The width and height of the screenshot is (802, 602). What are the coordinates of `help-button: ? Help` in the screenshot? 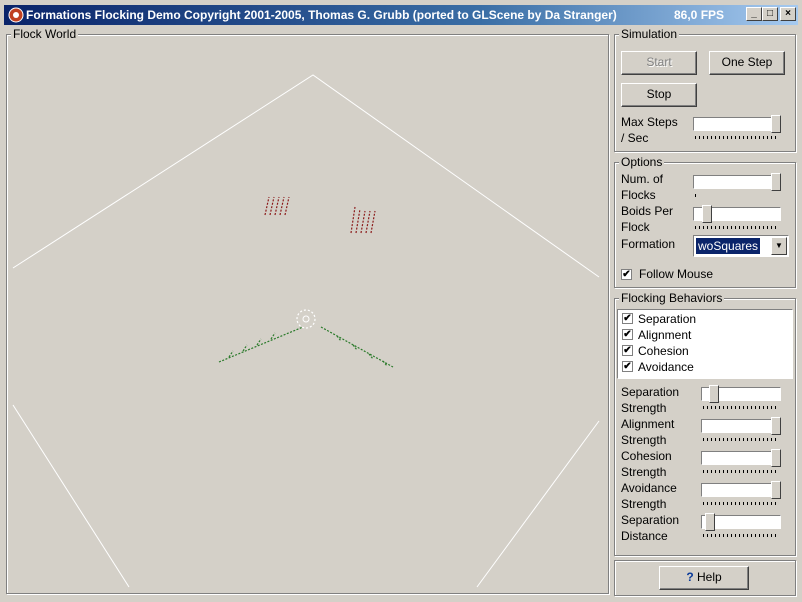 It's located at (704, 578).